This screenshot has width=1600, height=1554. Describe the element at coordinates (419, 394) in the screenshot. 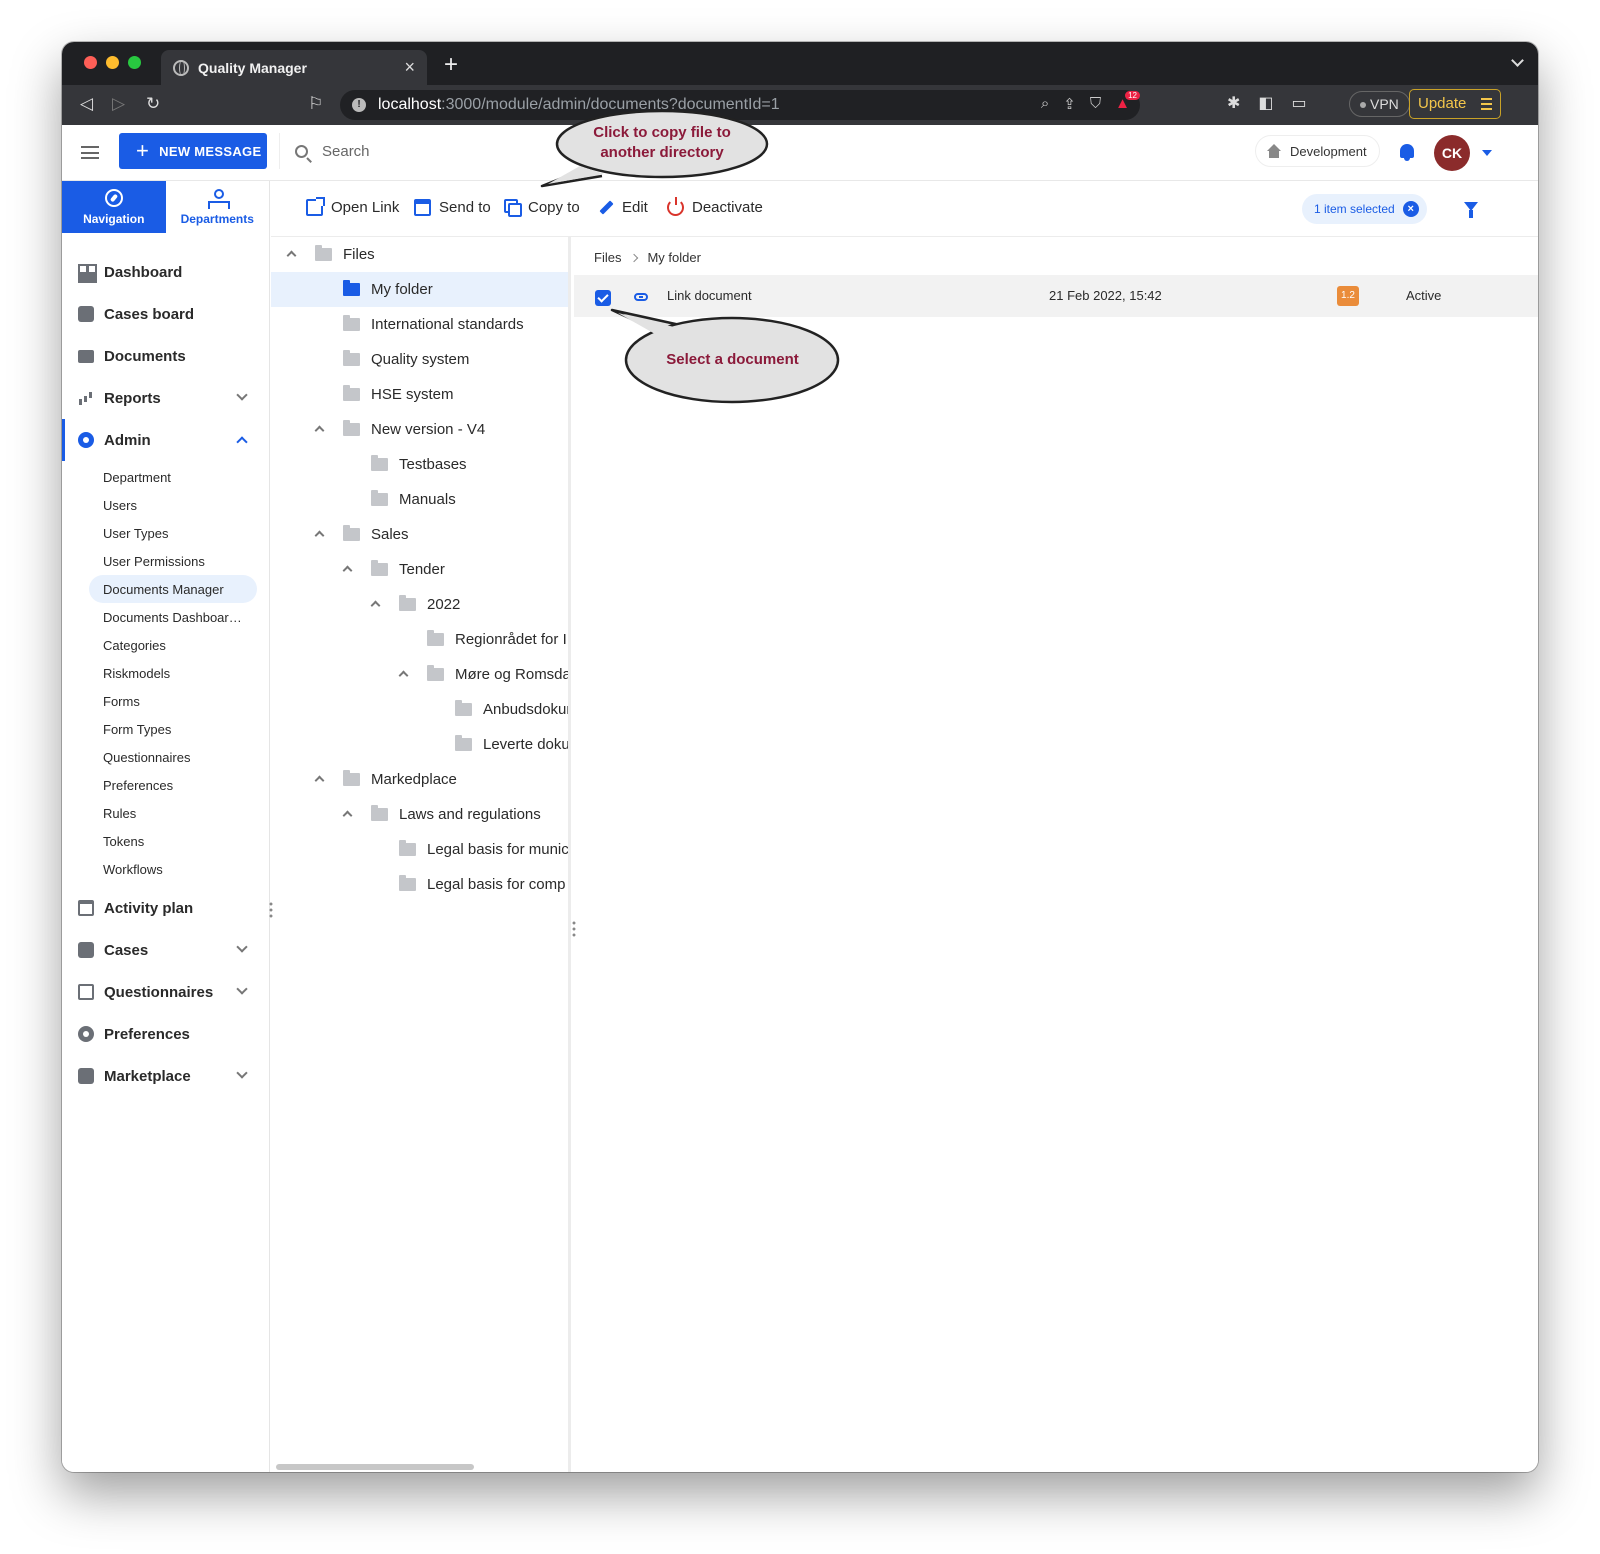

I see `tree-row: HSE system` at that location.